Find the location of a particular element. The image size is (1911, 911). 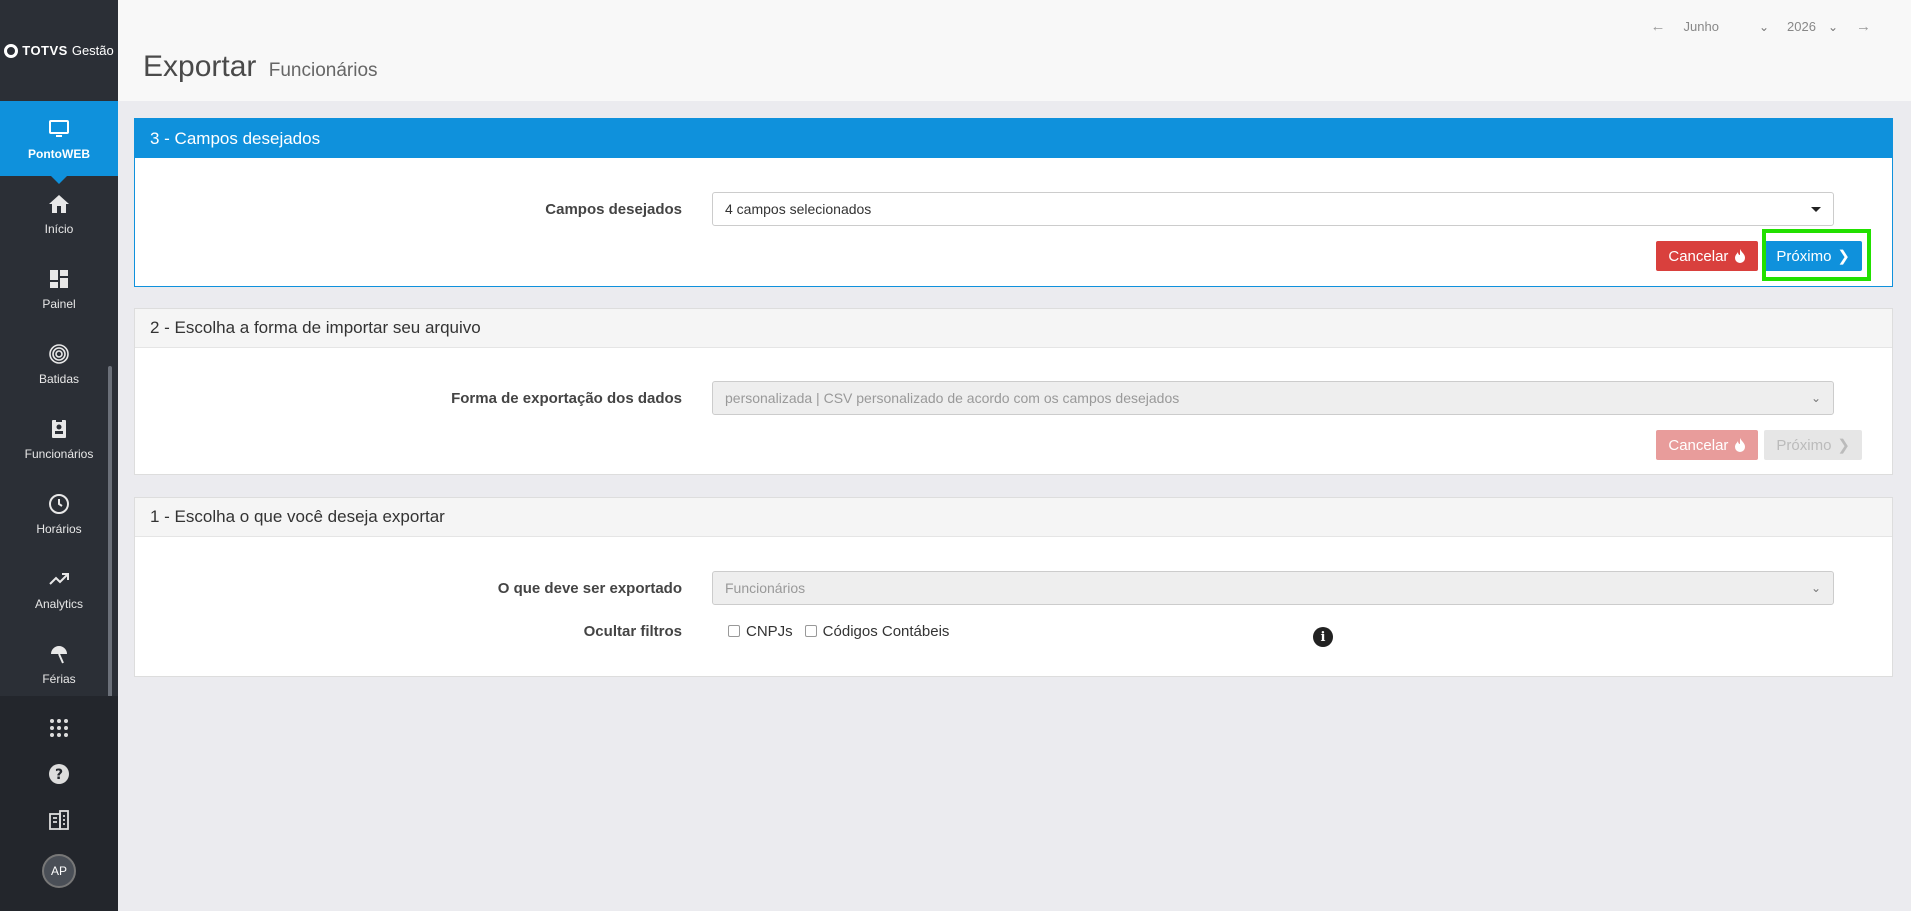

sidebar-item-label: Analytics is located at coordinates (59, 603).